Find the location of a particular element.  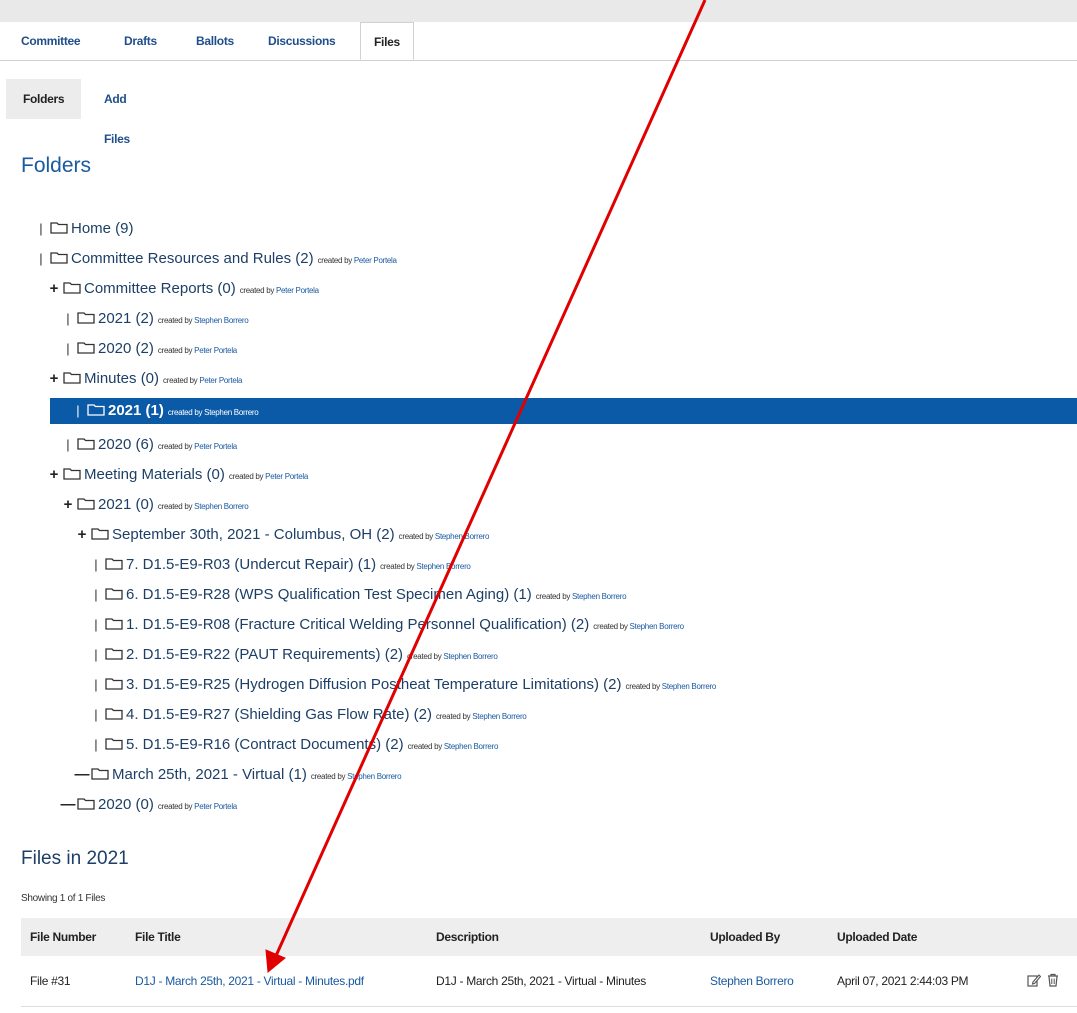

folder-label: 2020 (6) is located at coordinates (126, 444).